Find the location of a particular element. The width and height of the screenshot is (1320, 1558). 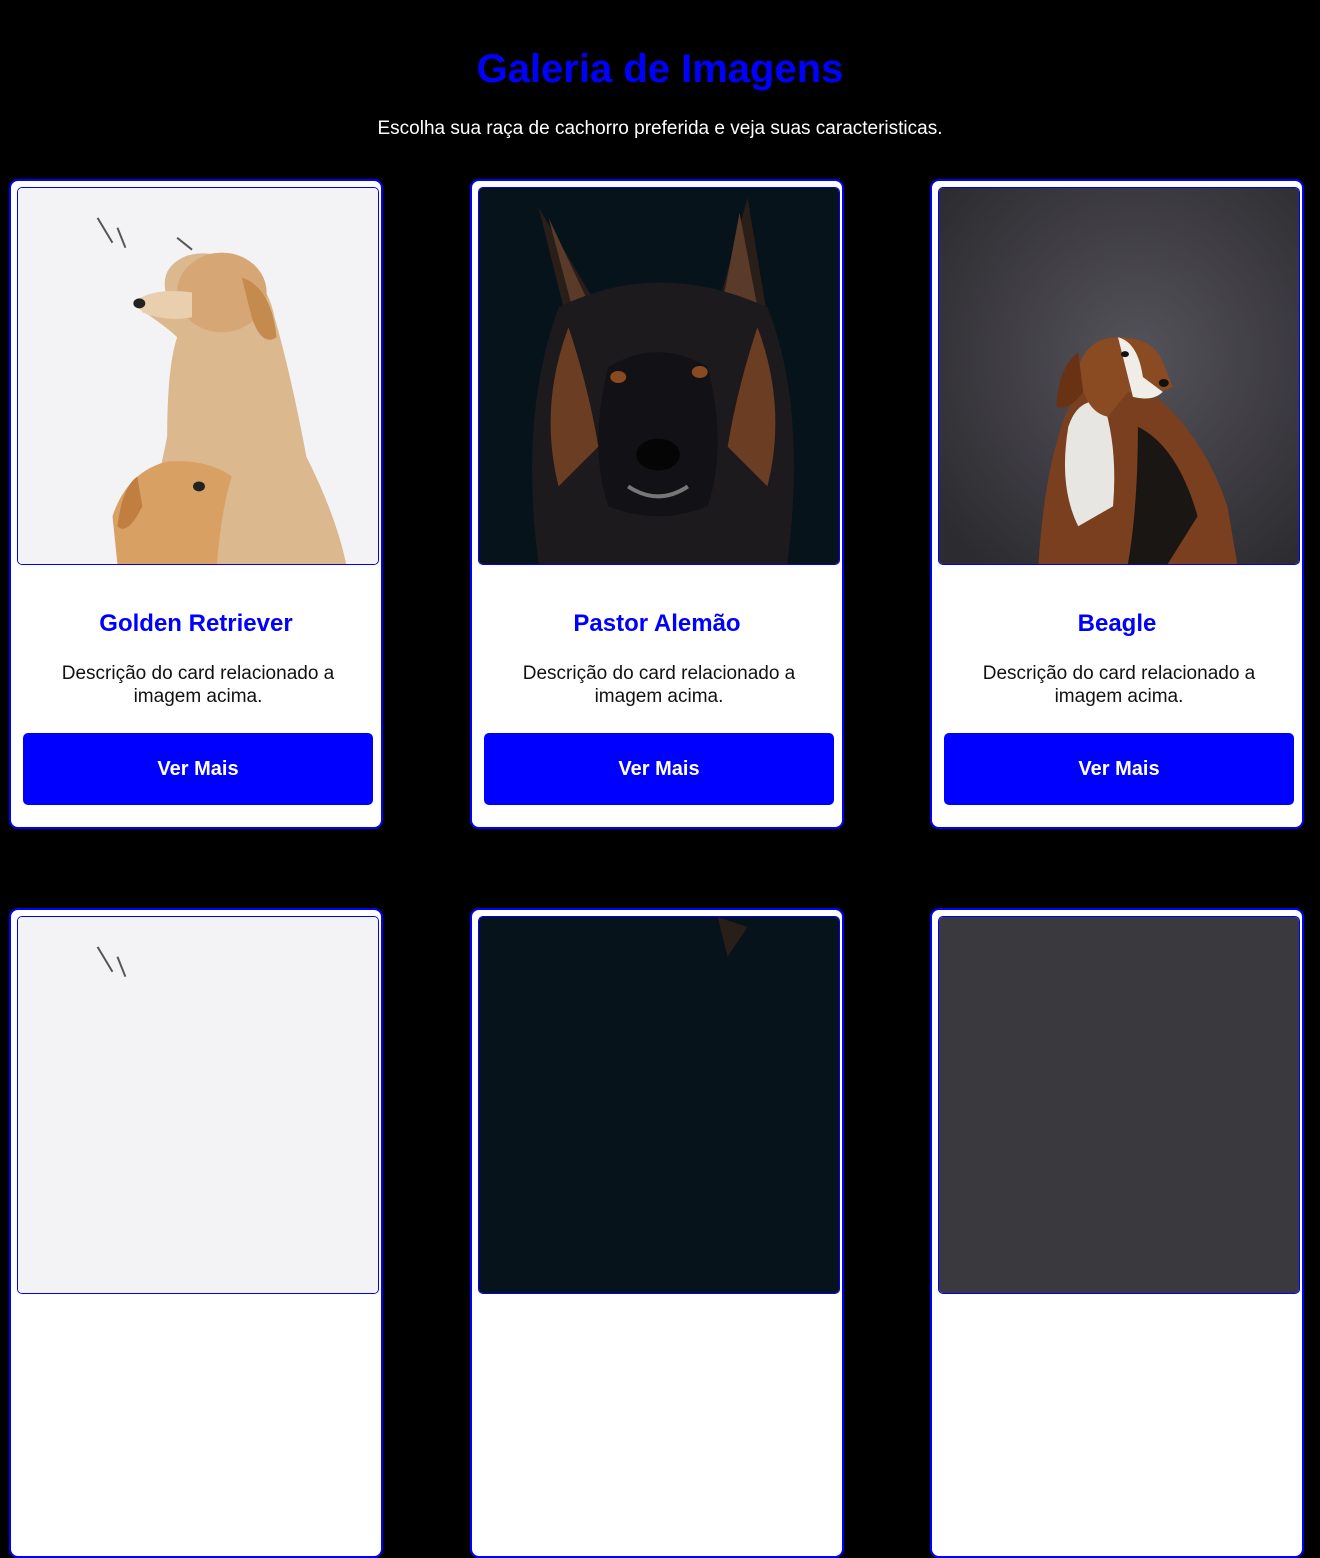

card-title: Golden Retriever is located at coordinates (196, 623).